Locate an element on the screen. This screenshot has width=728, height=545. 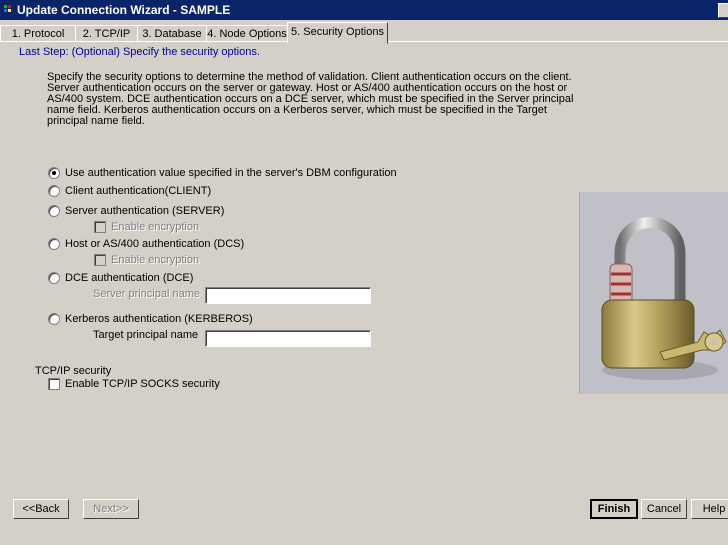
next-label: Next>> is located at coordinates (111, 509).